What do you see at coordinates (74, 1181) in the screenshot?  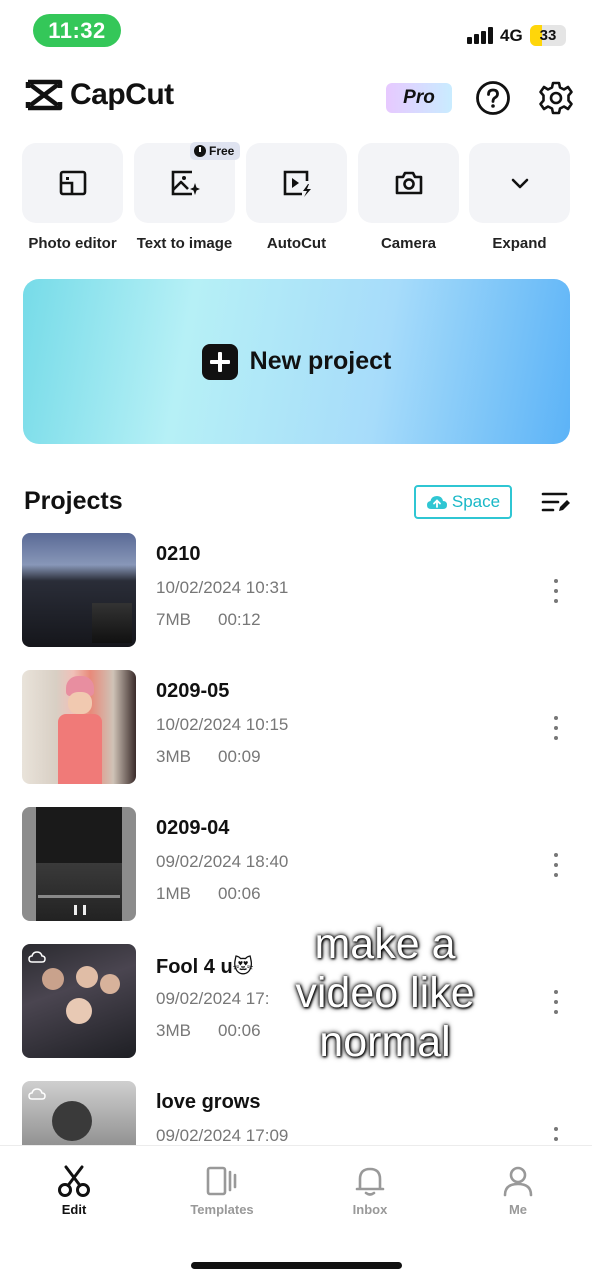 I see `scissors-icon` at bounding box center [74, 1181].